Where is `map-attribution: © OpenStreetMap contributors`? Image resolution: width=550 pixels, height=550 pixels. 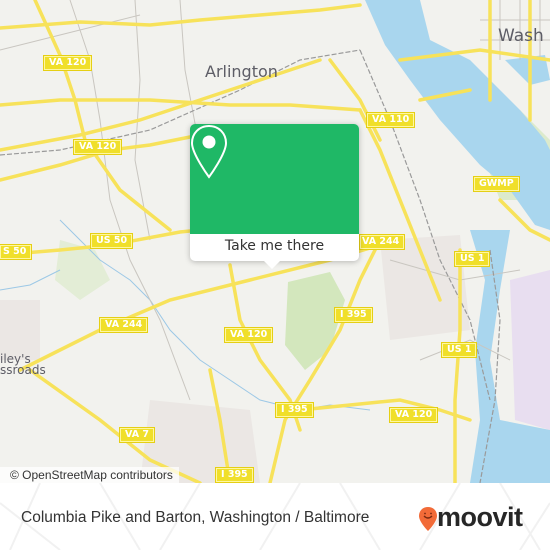
map-attribution: © OpenStreetMap contributors is located at coordinates (89, 475).